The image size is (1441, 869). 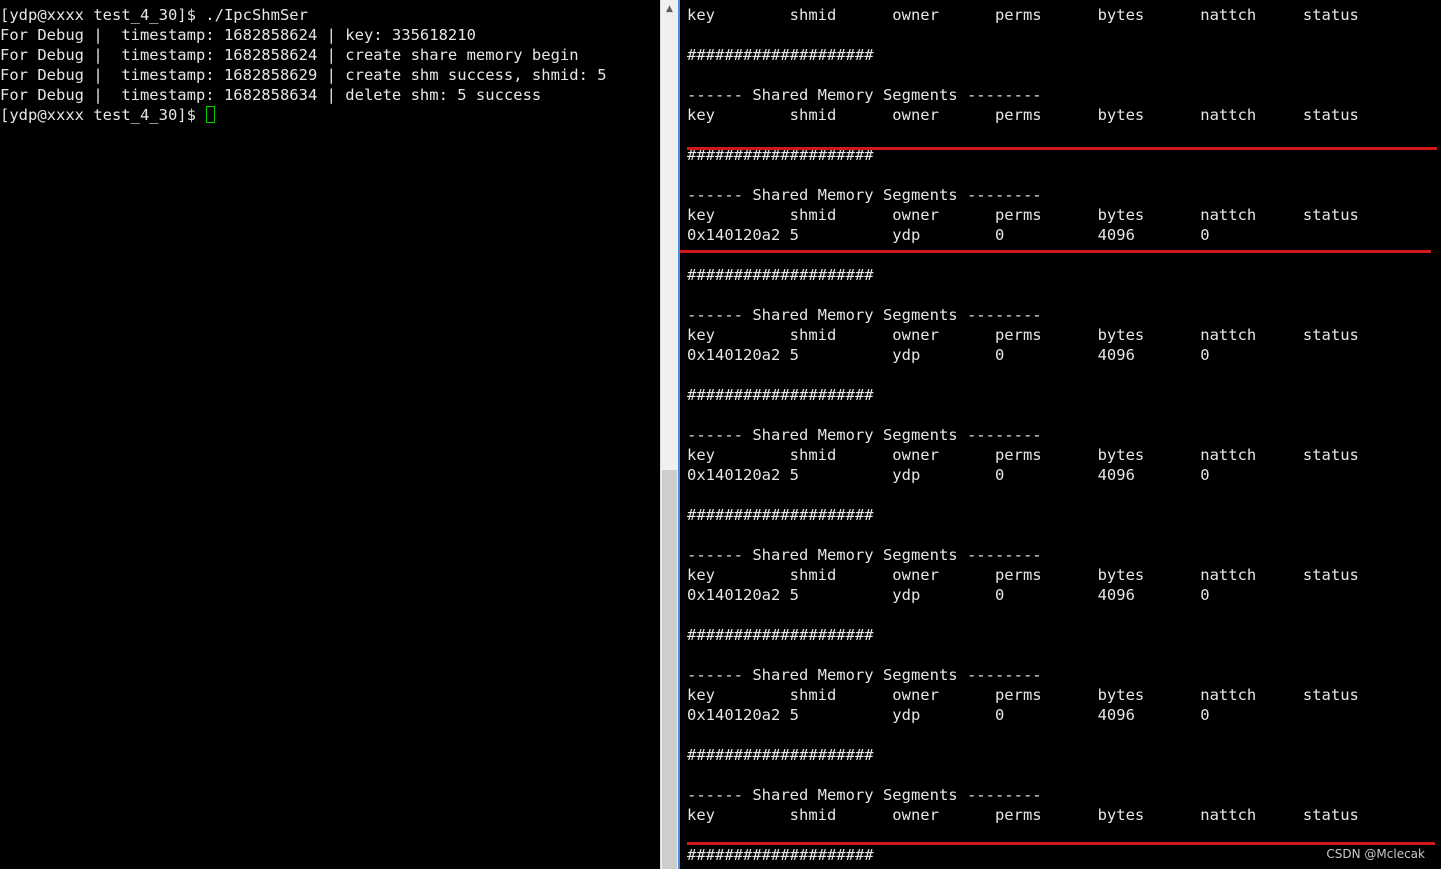 I want to click on scrollbar-thumb, so click(x=669, y=669).